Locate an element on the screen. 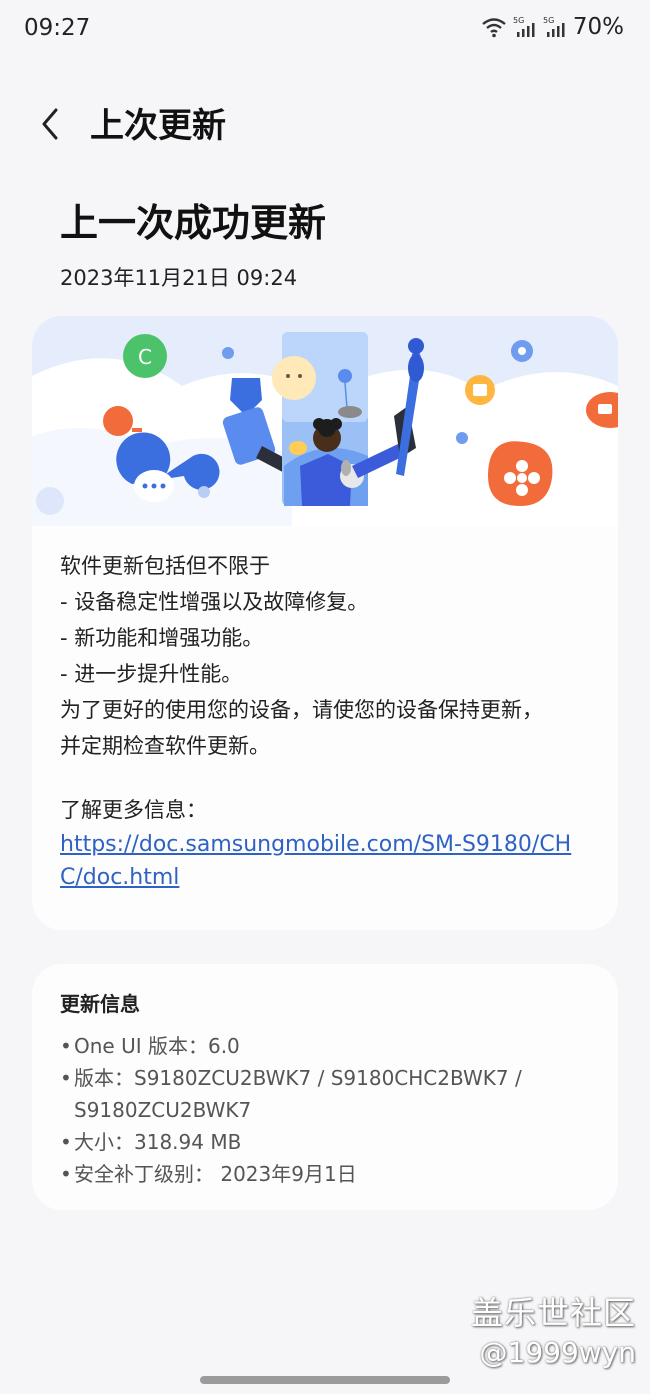 This screenshot has width=650, height=1394. info-item-security-patch: • 安全补丁级别： 2023年9月1日 is located at coordinates (330, 1174).